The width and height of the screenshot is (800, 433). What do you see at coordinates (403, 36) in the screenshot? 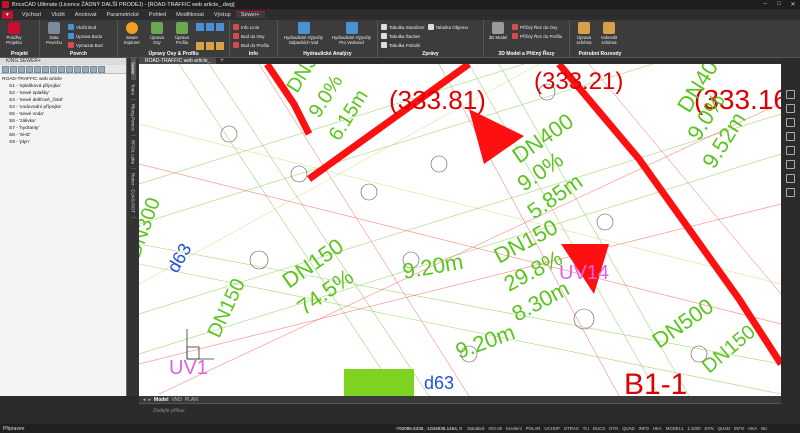
I see `tabulka-sachet-button: Tabulka Šachet` at bounding box center [403, 36].